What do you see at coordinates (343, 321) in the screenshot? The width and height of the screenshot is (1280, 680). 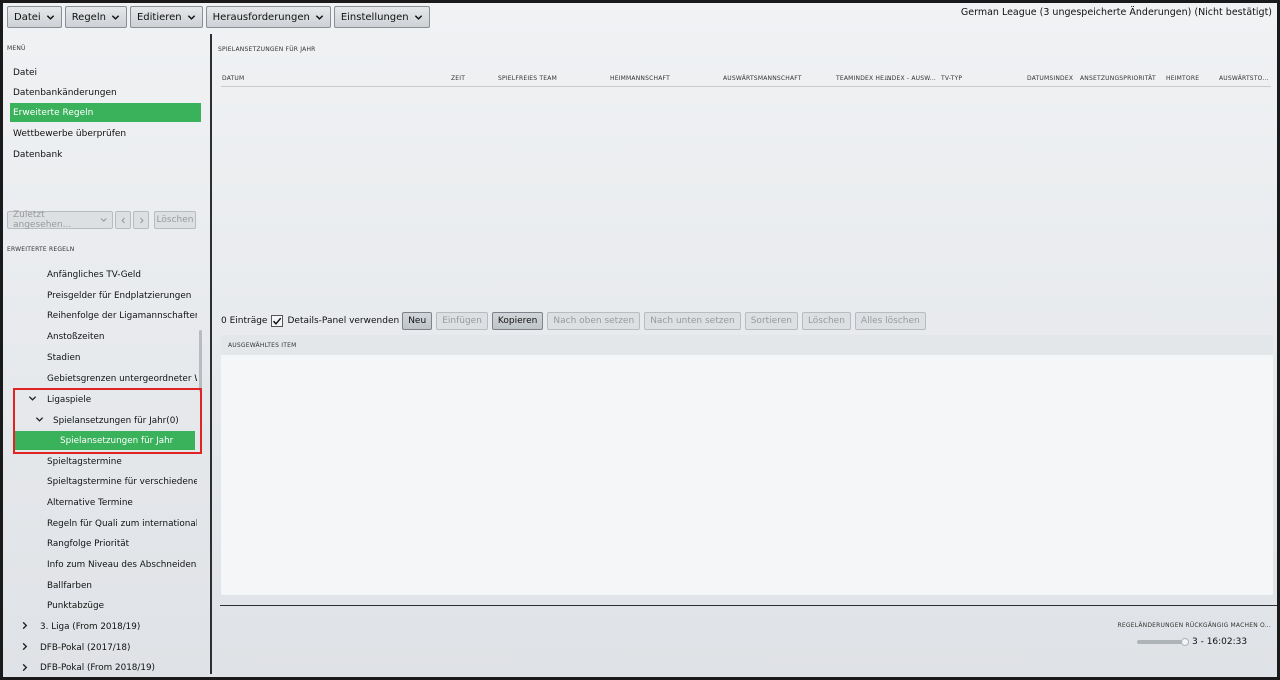 I see `details-panel-checkbox-label: Details-Panel verwenden` at bounding box center [343, 321].